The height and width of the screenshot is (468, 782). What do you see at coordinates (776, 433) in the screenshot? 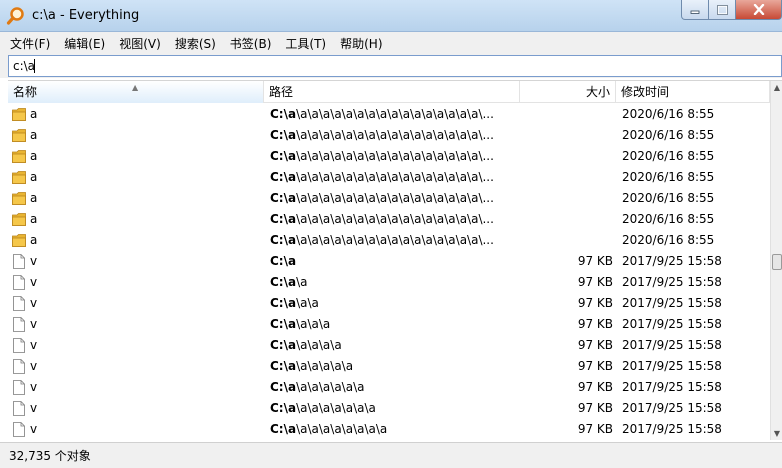
I see `scroll-down-arrow-icon: ▼` at bounding box center [776, 433].